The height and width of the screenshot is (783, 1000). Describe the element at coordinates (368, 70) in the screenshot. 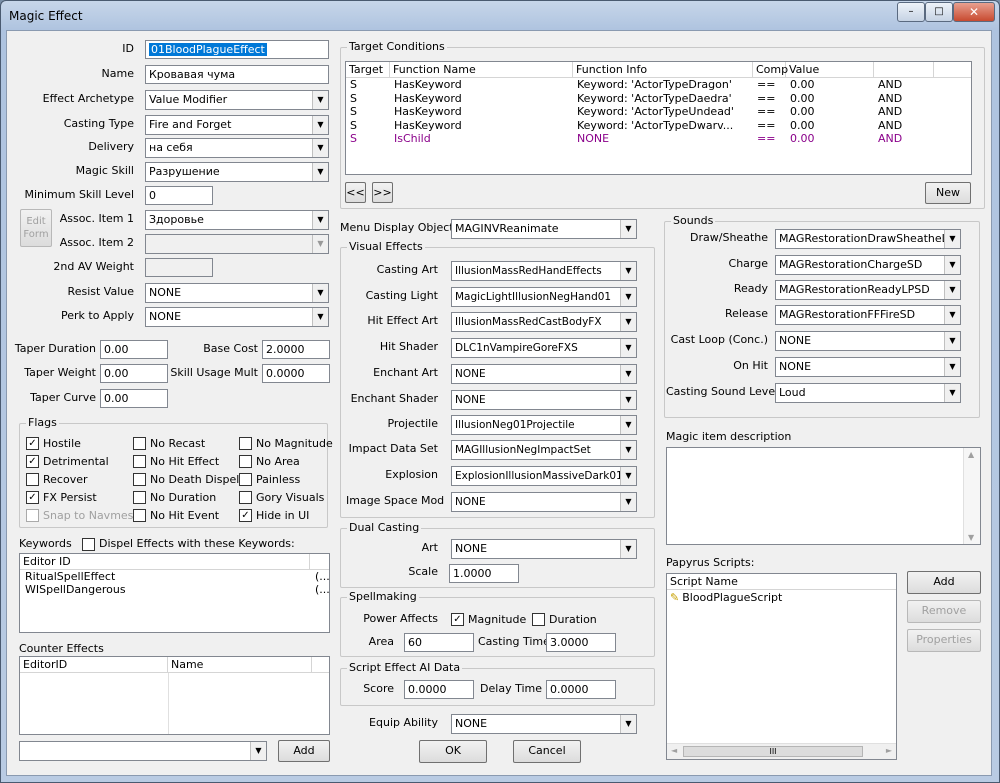

I see `condition-column-header-target: Target` at that location.